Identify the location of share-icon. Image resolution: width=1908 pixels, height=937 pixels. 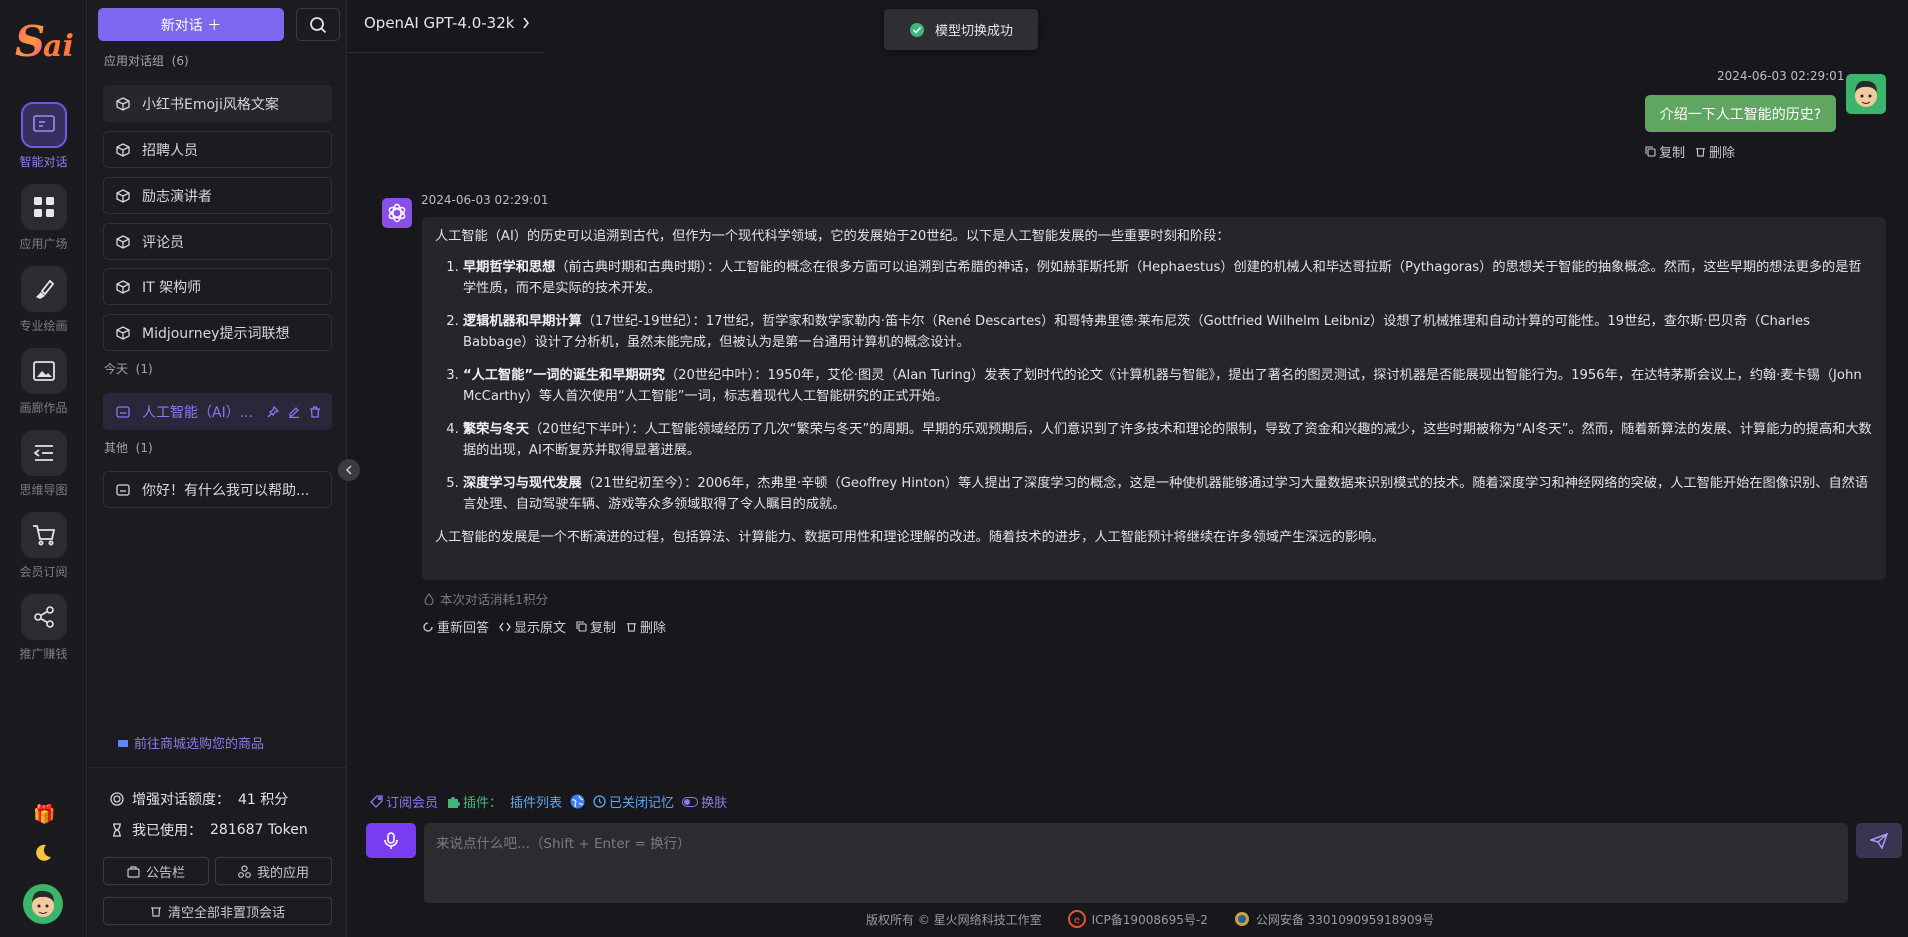
(43, 617).